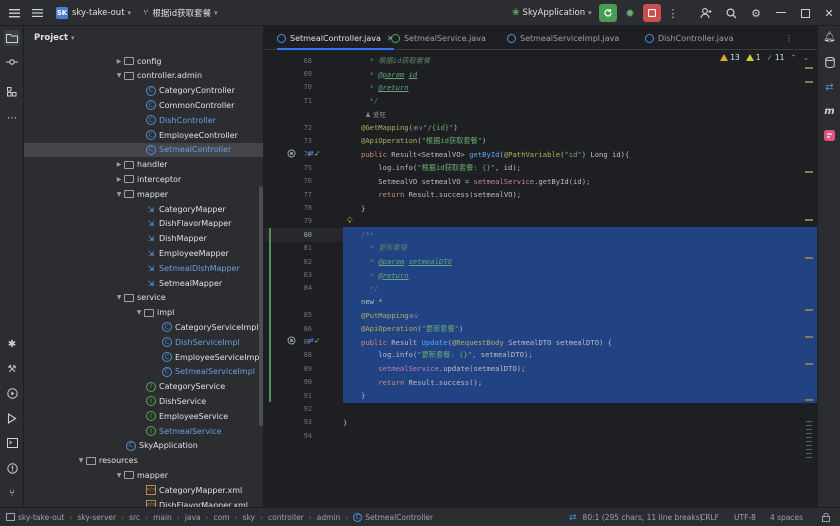  Describe the element at coordinates (329, 517) in the screenshot. I see `breadcrumb-item: admin` at that location.